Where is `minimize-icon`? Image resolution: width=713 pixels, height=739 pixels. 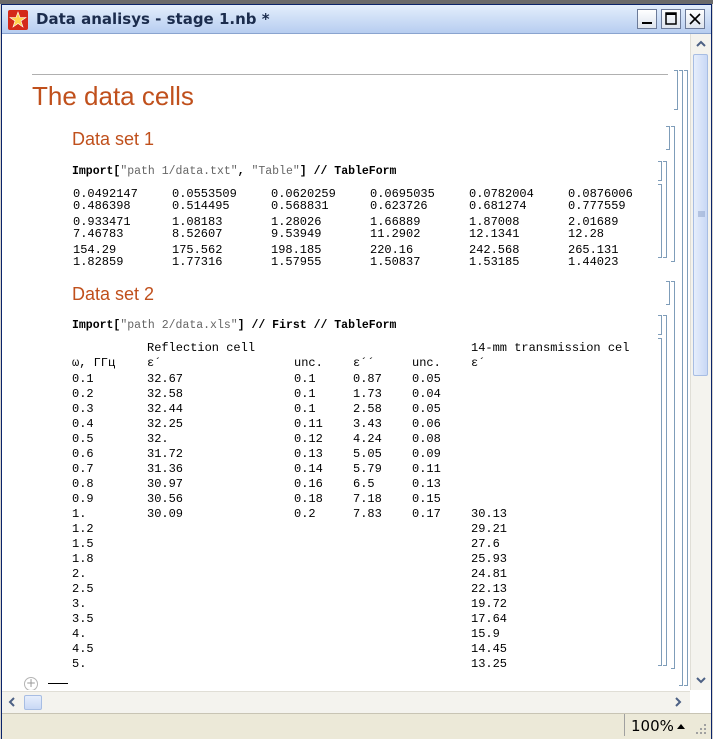
minimize-icon is located at coordinates (647, 23).